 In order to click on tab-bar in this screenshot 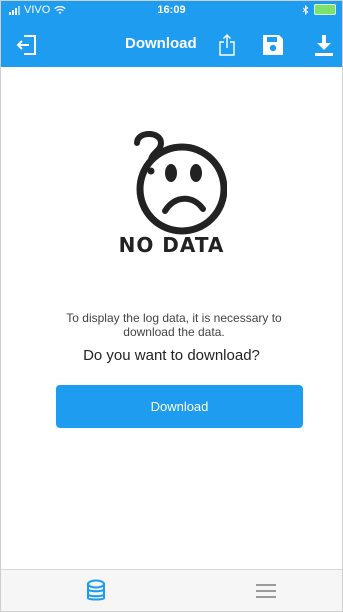, I will do `click(171, 590)`.